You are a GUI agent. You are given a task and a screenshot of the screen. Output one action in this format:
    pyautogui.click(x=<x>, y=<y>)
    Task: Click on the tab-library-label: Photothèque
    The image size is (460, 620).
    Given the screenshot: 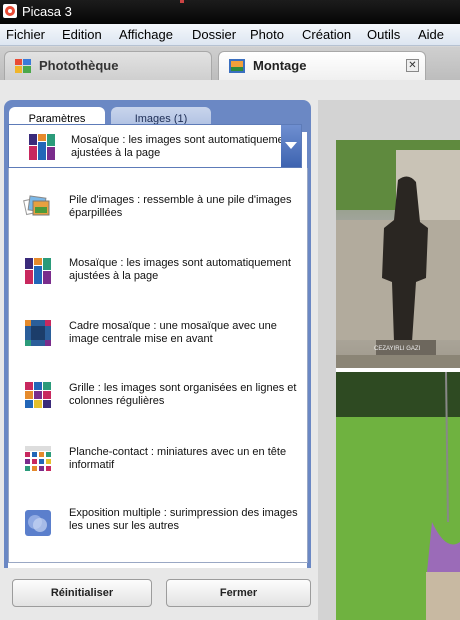 What is the action you would take?
    pyautogui.click(x=79, y=65)
    